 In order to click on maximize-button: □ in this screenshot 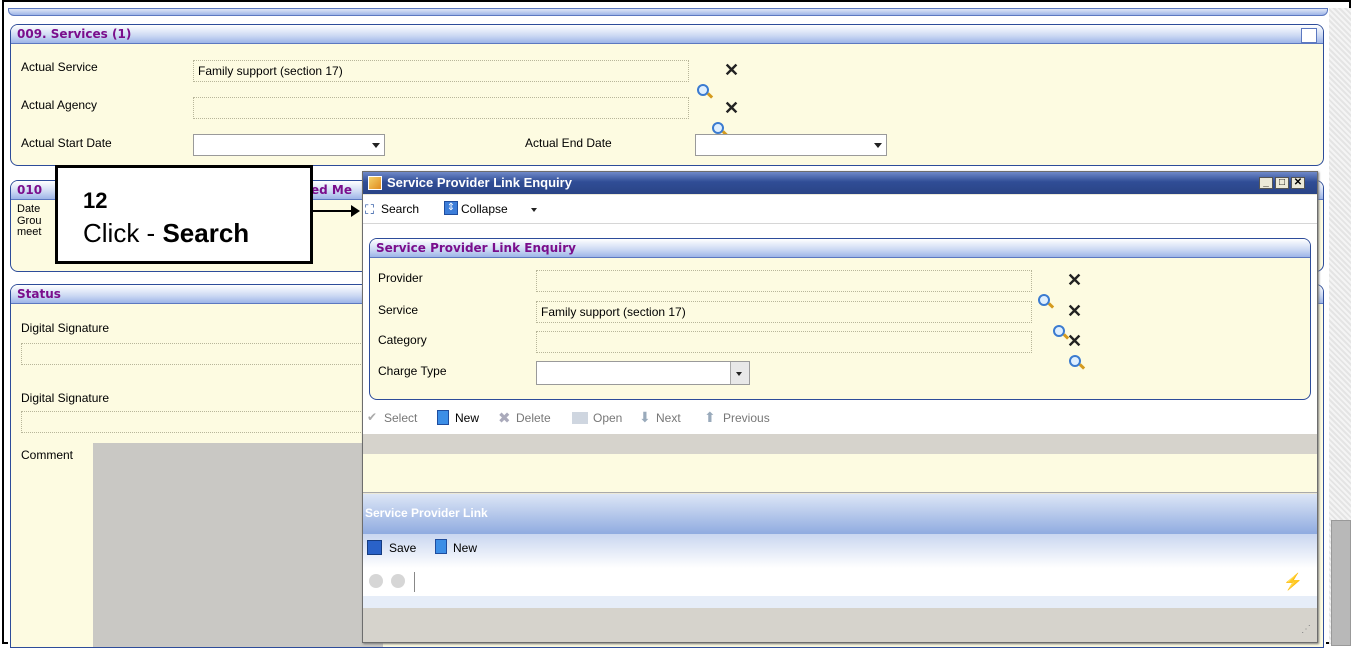, I will do `click(1282, 183)`.